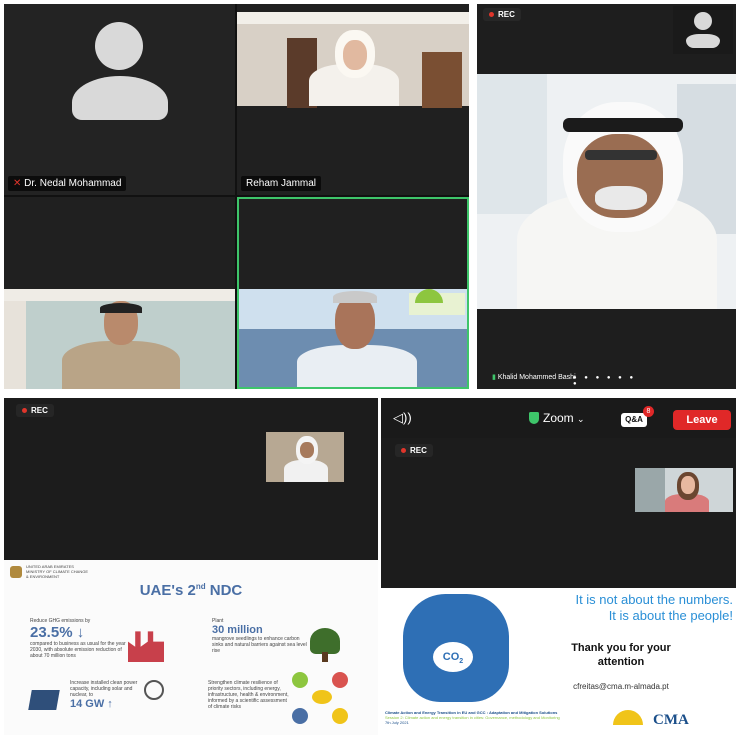 This screenshot has height=735, width=736. I want to click on participant-tile-4-active, so click(353, 293).